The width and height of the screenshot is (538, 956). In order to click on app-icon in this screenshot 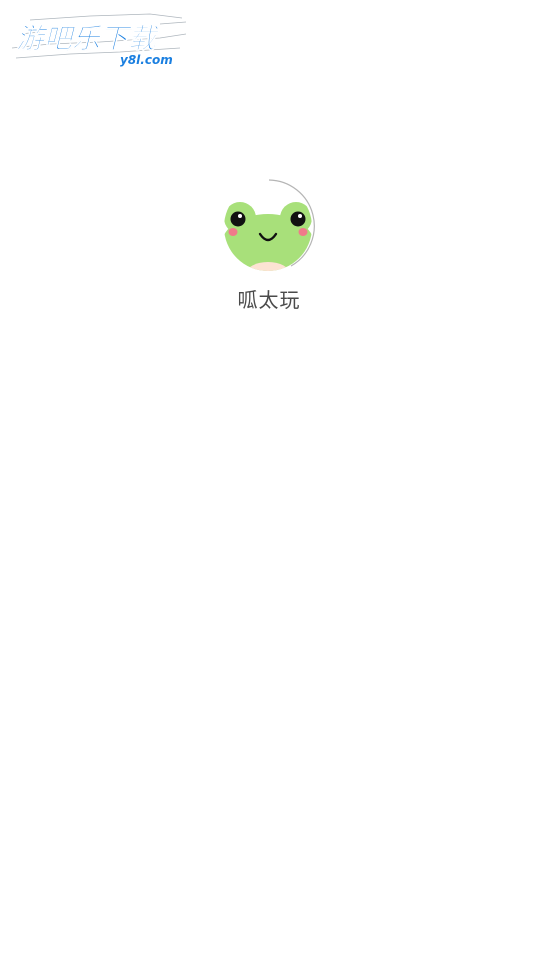, I will do `click(269, 227)`.